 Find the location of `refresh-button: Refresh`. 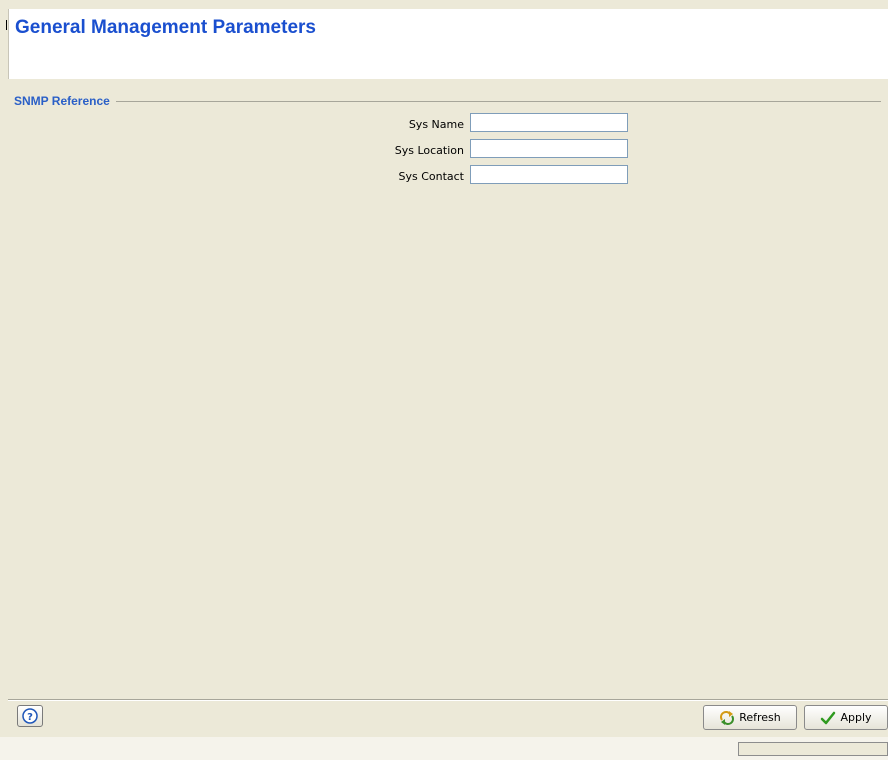

refresh-button: Refresh is located at coordinates (750, 717).